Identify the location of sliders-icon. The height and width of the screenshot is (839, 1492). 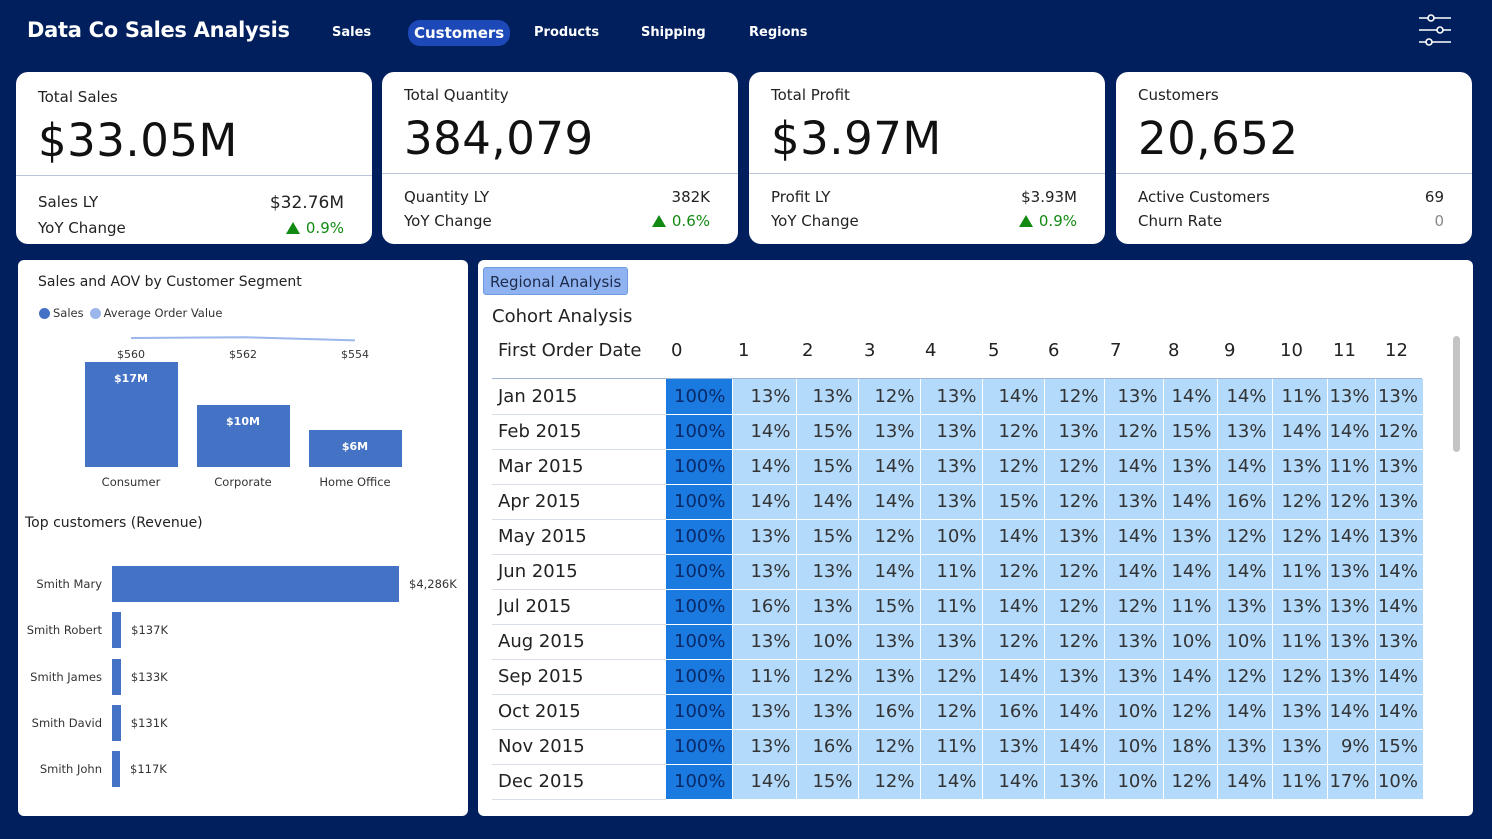
(1435, 30).